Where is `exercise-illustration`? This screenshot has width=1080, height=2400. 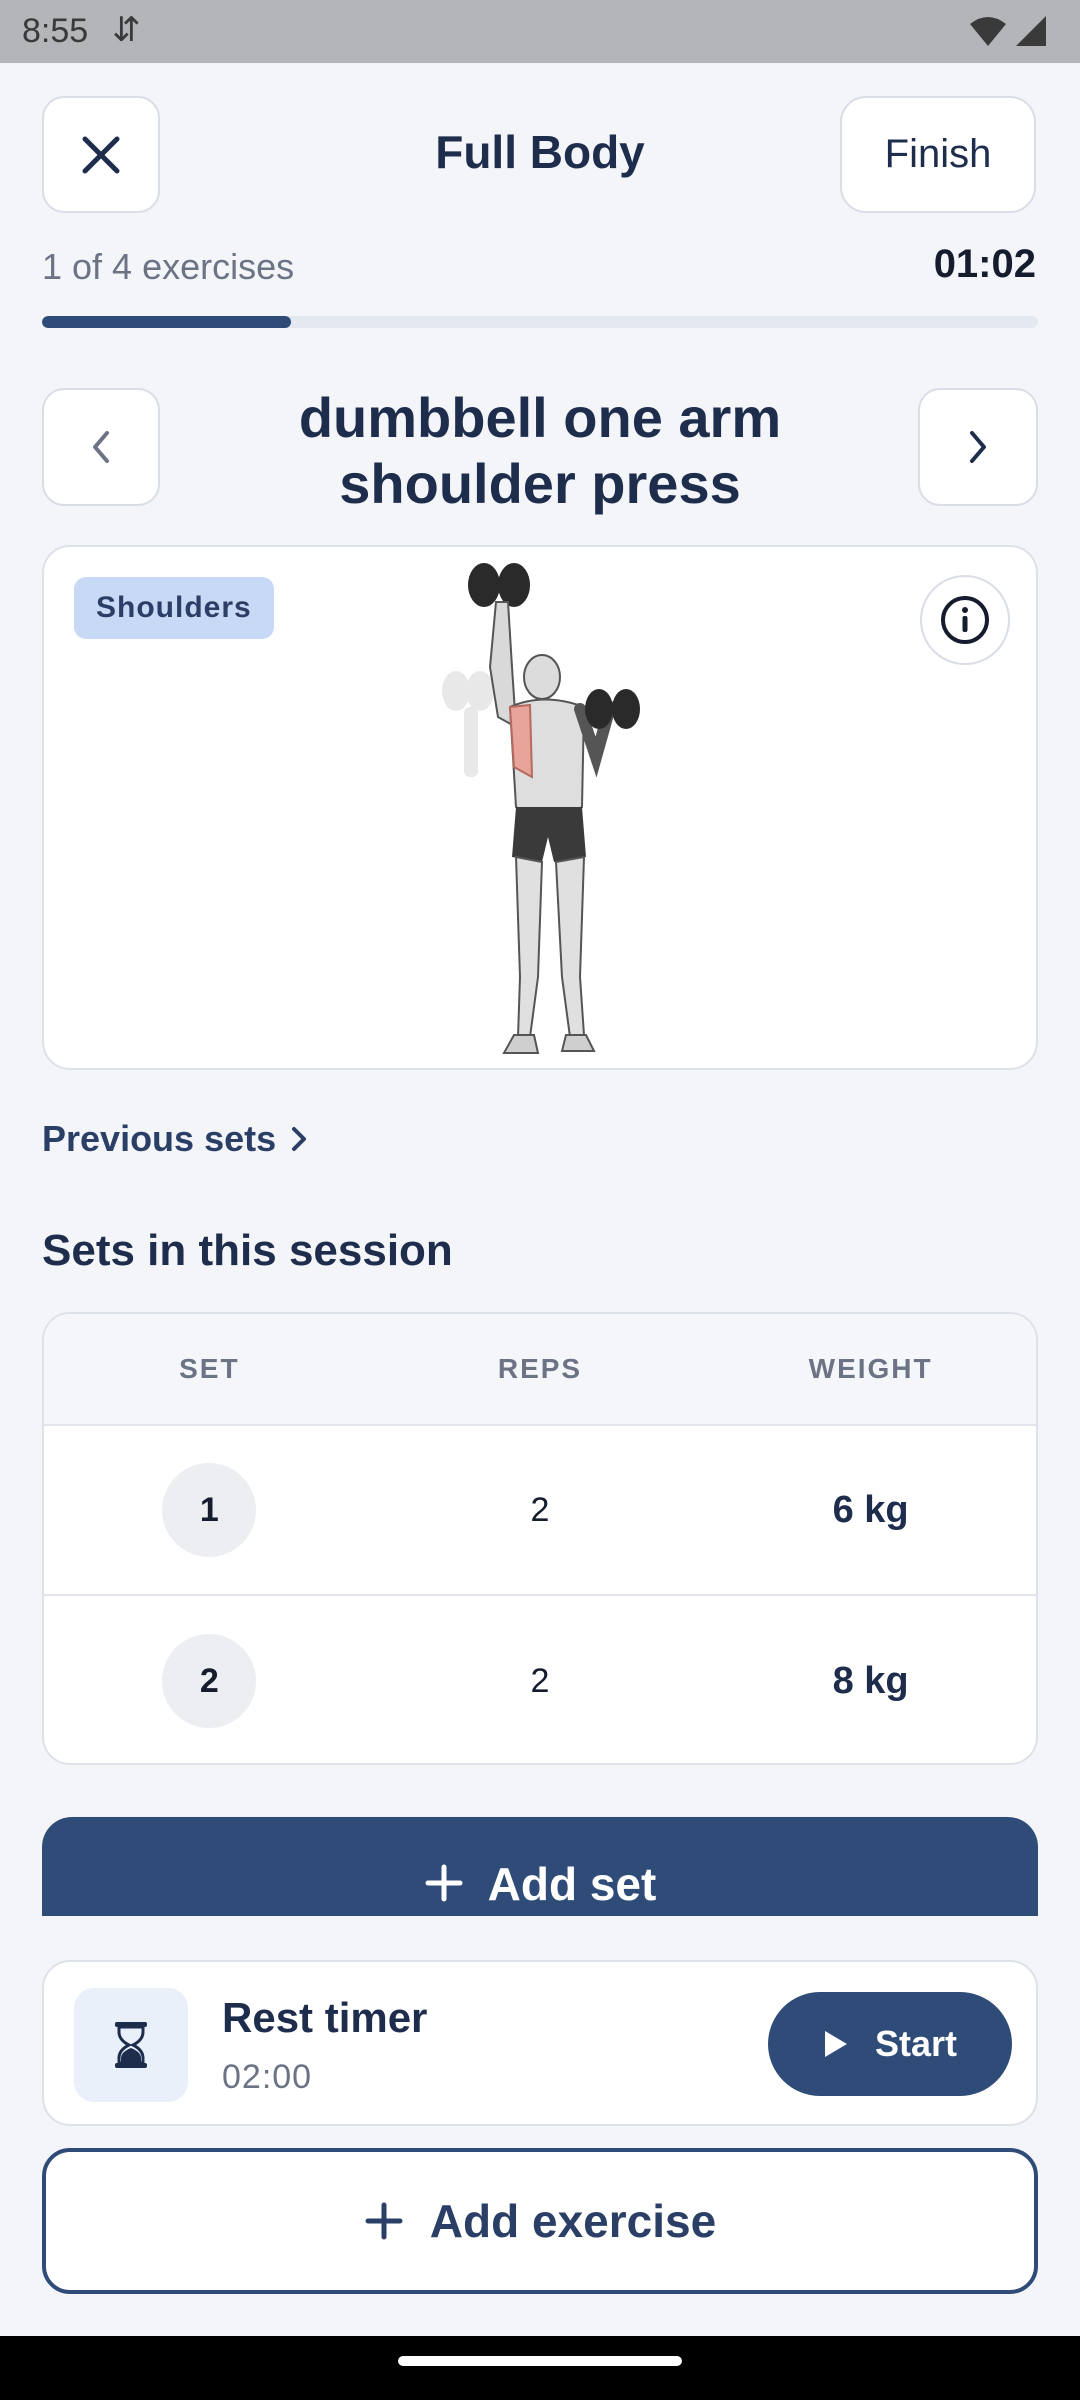 exercise-illustration is located at coordinates (541, 808).